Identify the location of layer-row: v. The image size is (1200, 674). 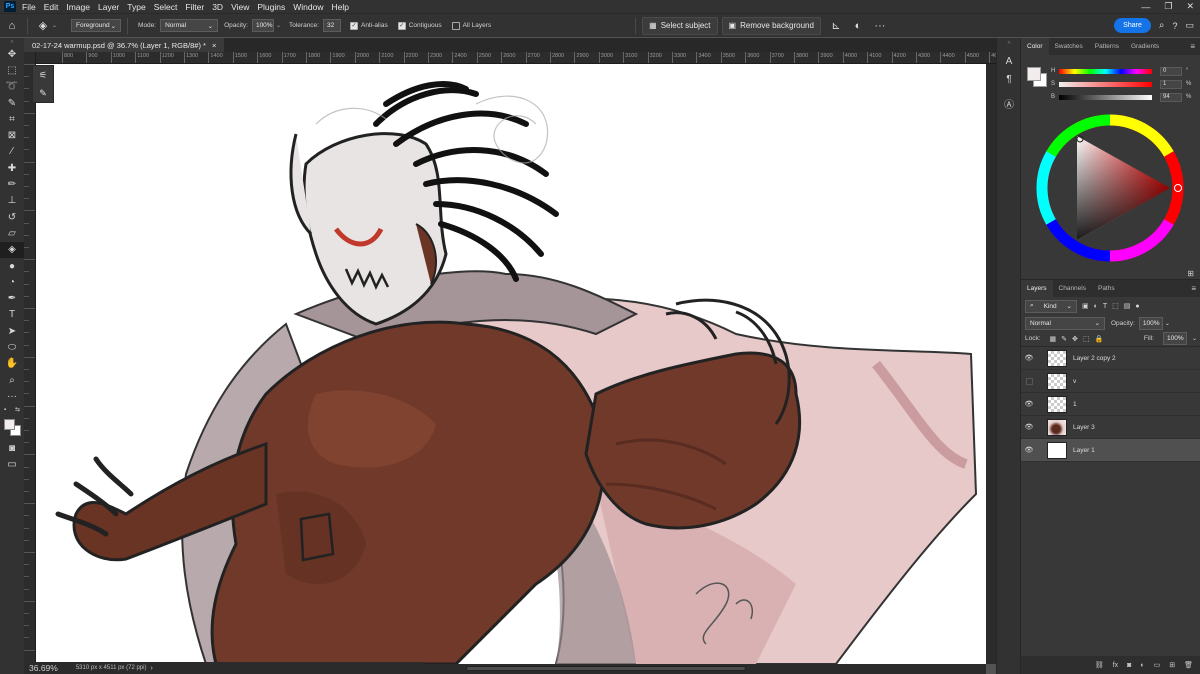
(1110, 381).